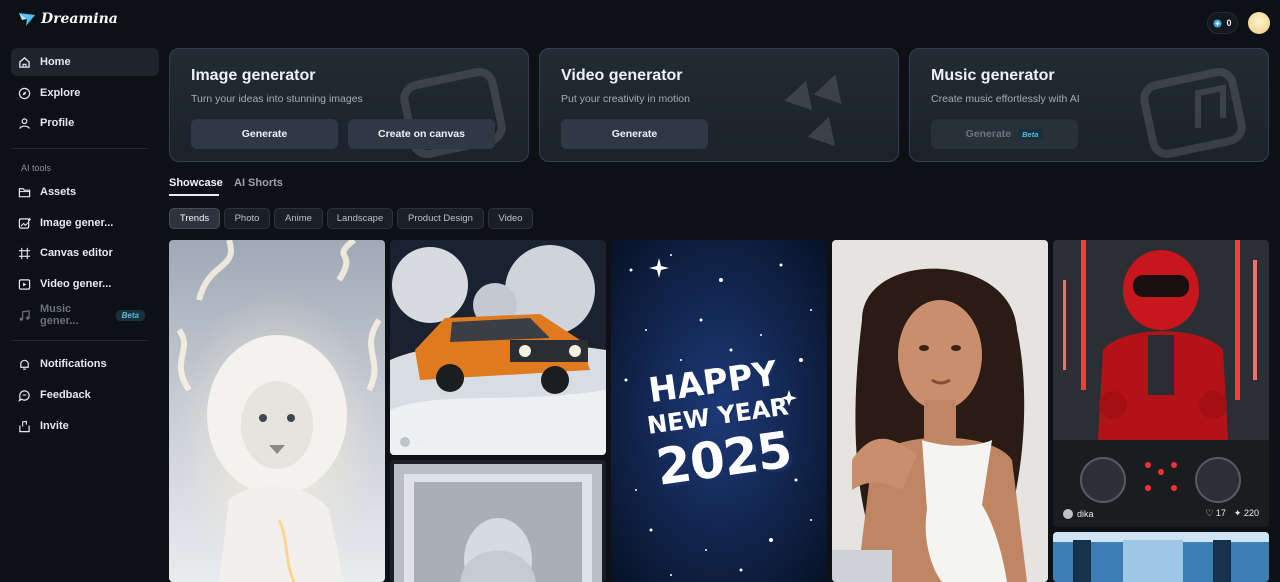 The height and width of the screenshot is (582, 1280). I want to click on author: Wiz.X, so click(419, 441).